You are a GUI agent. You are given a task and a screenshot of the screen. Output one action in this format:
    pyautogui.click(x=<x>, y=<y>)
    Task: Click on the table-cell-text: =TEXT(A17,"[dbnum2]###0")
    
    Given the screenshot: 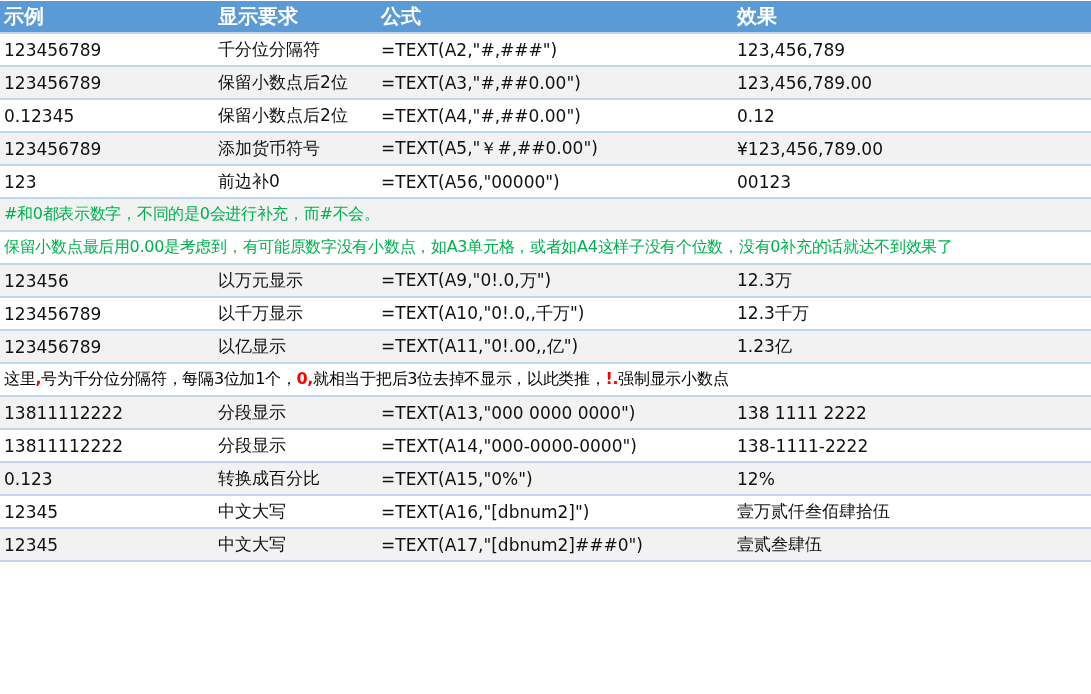 What is the action you would take?
    pyautogui.click(x=512, y=544)
    